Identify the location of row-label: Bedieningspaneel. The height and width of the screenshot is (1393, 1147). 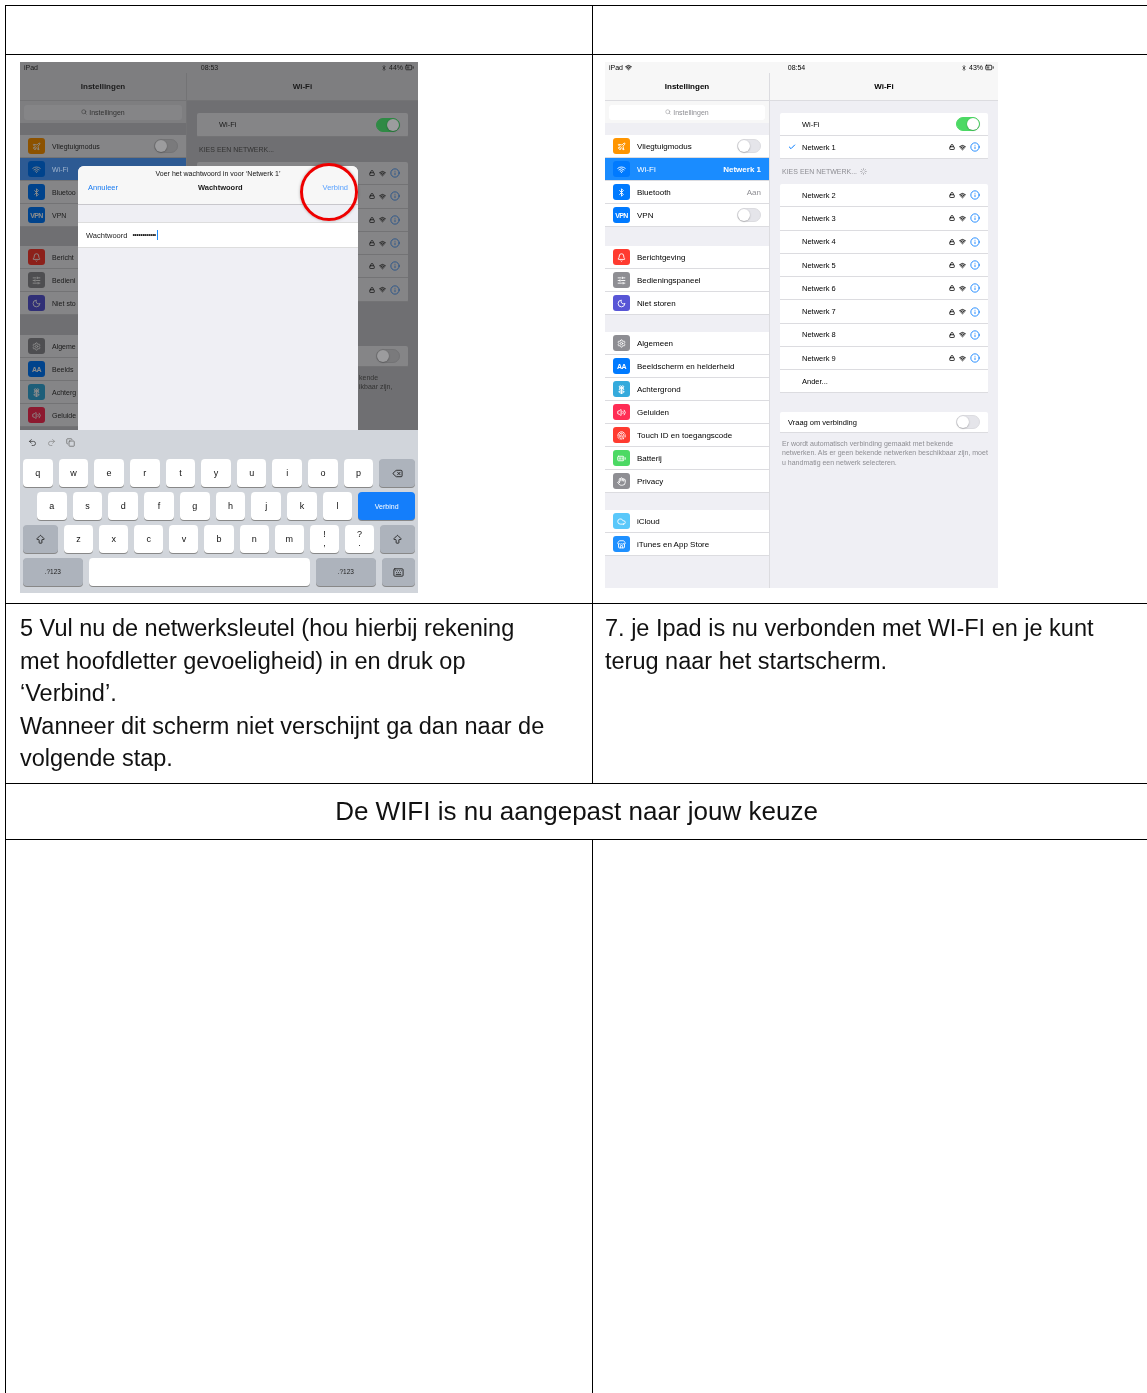
(669, 280).